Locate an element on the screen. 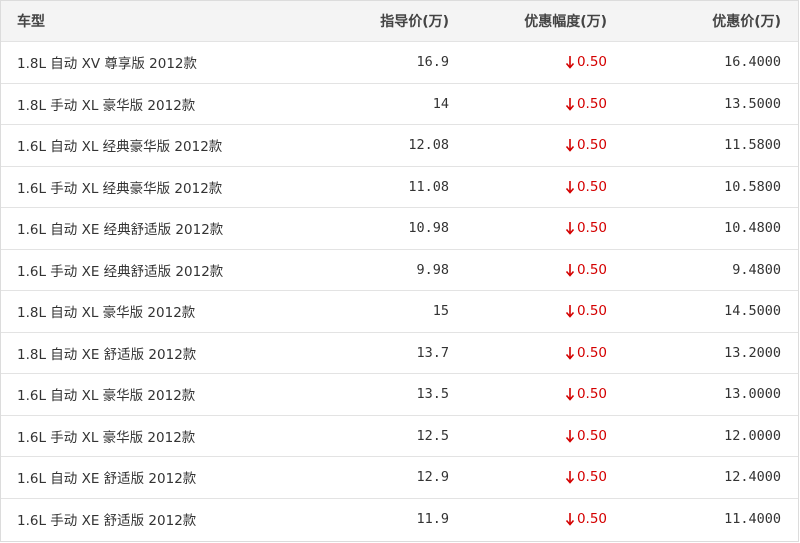 The image size is (800, 543). header-model: 车型 is located at coordinates (31, 22).